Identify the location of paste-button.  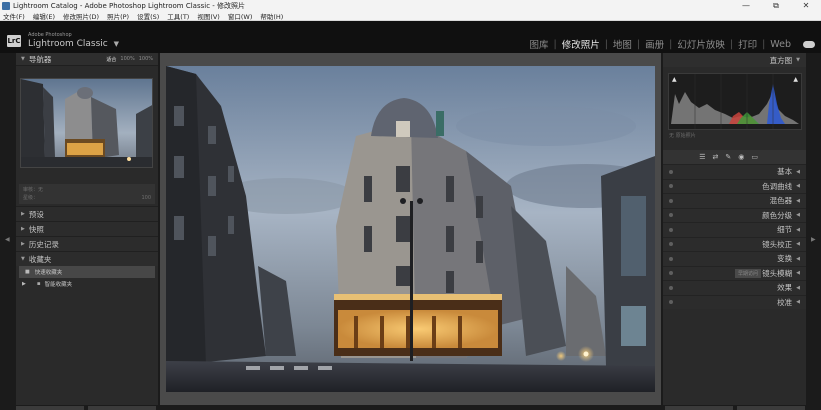
(122, 408).